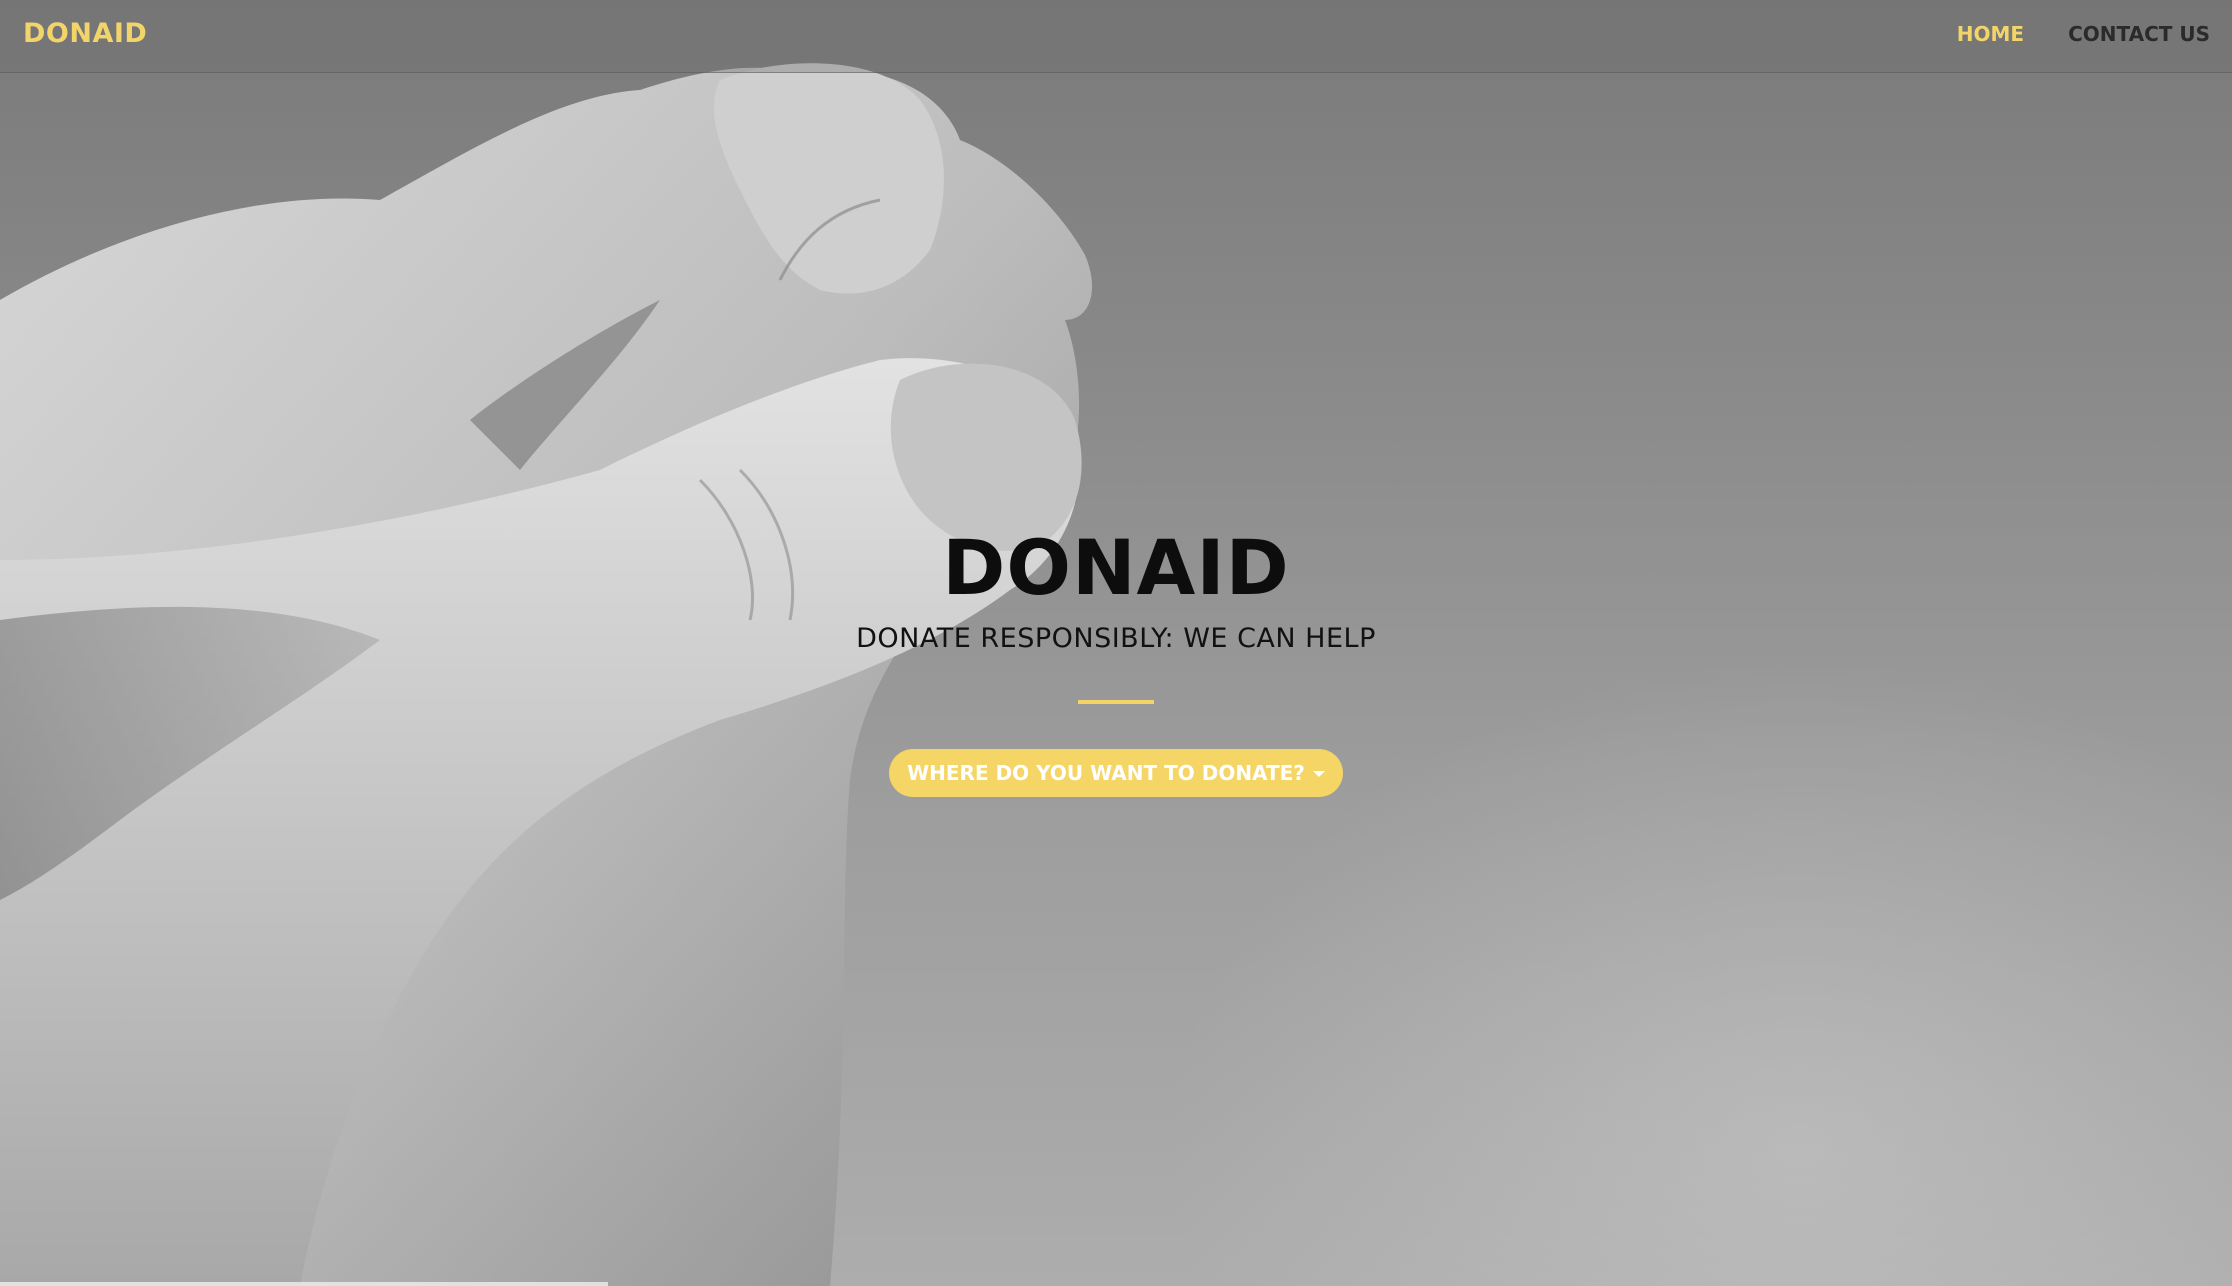 This screenshot has height=1286, width=2232. What do you see at coordinates (304, 1284) in the screenshot?
I see `horizontal-scrollbar` at bounding box center [304, 1284].